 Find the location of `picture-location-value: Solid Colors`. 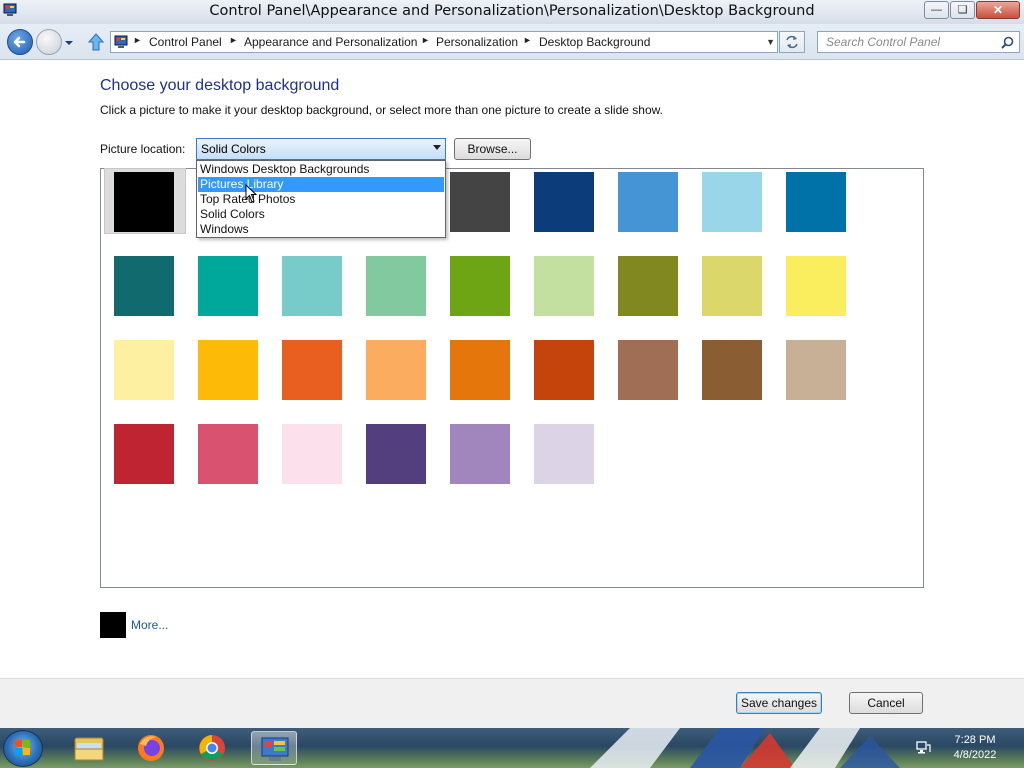

picture-location-value: Solid Colors is located at coordinates (233, 149).